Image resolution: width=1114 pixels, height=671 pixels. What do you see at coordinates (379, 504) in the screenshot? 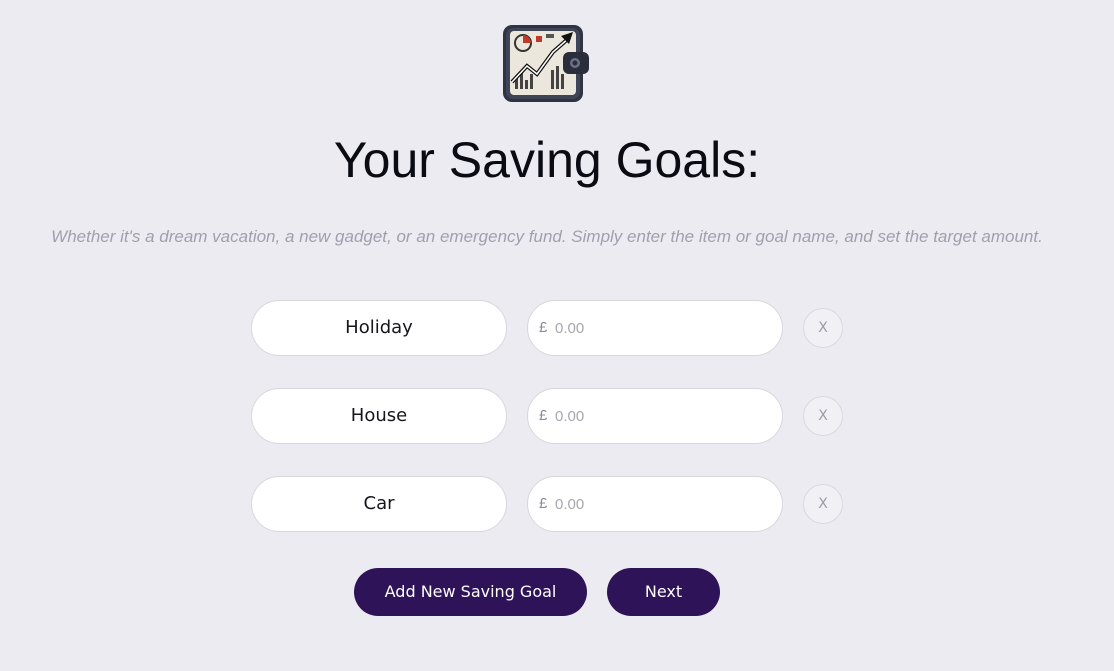
I see `goal-name-field: Car` at bounding box center [379, 504].